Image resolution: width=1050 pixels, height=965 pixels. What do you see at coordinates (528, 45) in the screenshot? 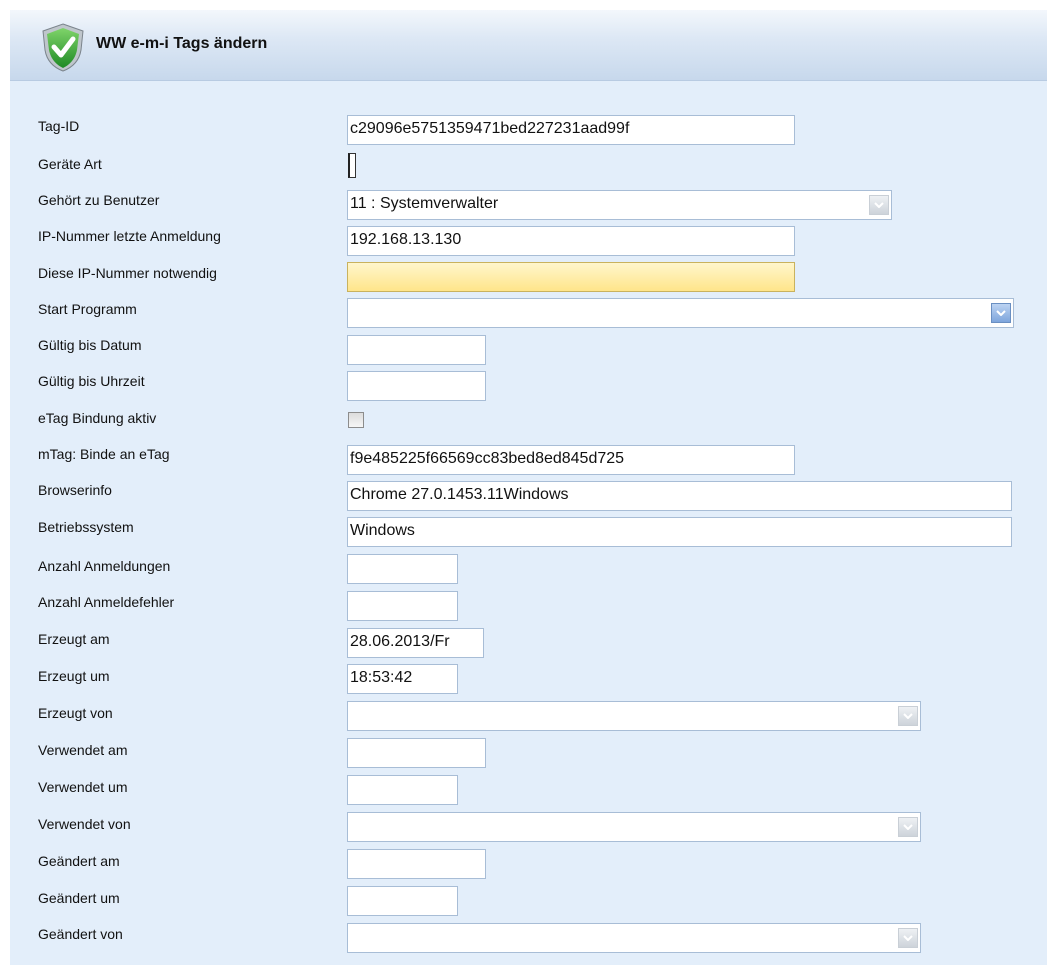
I see `panel-header: WW e-m-i Tags ändern` at bounding box center [528, 45].